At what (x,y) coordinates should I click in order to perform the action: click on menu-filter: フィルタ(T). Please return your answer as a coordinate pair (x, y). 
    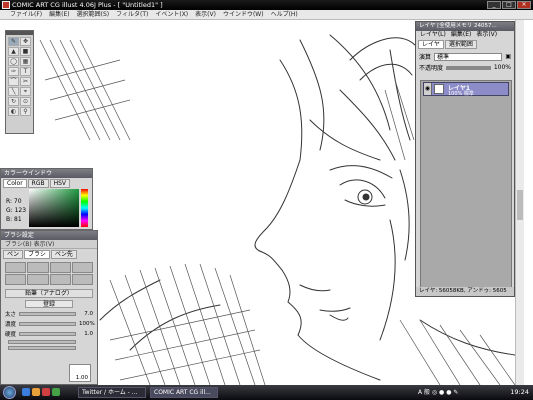
    Looking at the image, I should click on (132, 14).